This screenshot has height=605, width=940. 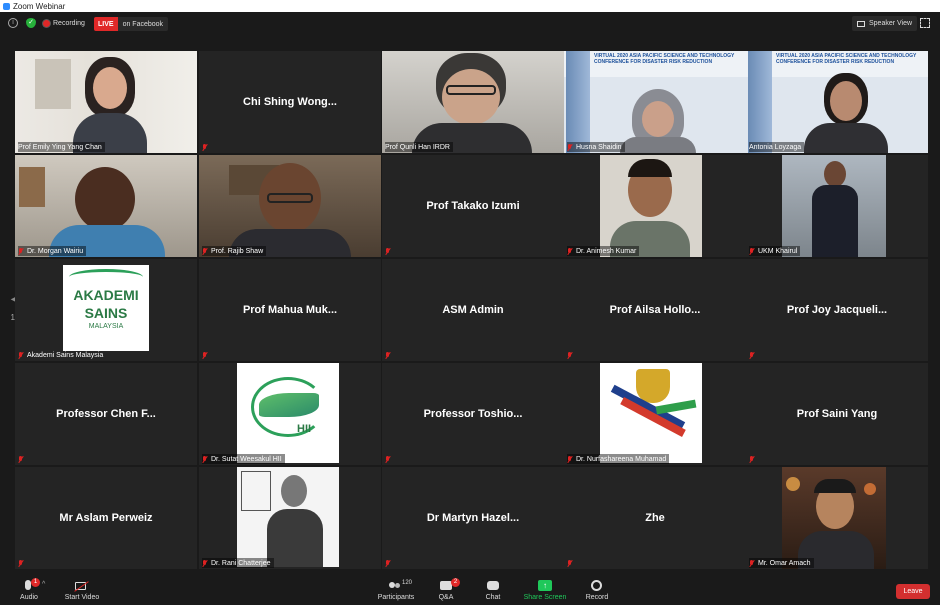 I want to click on participant-label: Dr. Nurfashareena Muhamad, so click(x=618, y=459).